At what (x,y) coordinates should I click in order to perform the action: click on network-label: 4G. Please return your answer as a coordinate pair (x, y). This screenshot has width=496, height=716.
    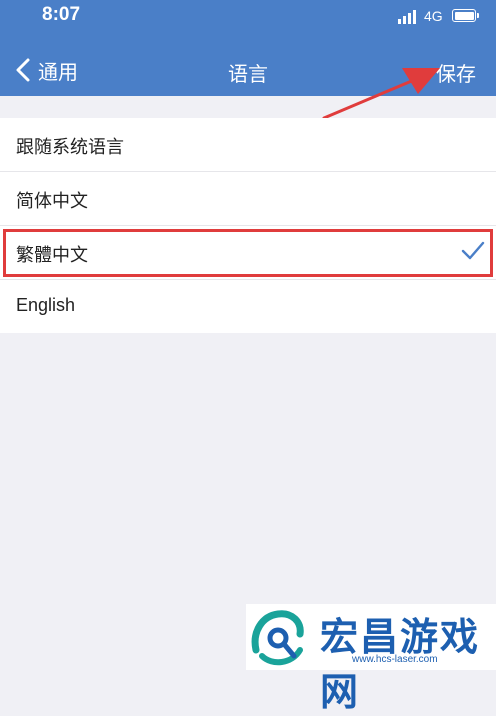
    Looking at the image, I should click on (433, 16).